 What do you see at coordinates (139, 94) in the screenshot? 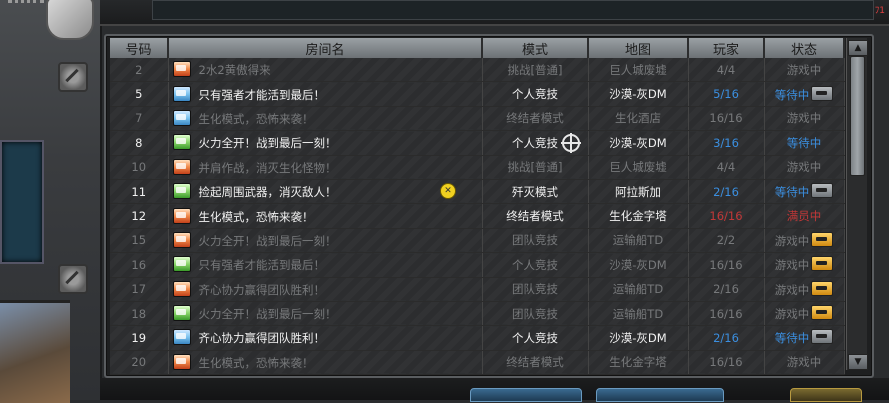
I see `room-number: 5` at bounding box center [139, 94].